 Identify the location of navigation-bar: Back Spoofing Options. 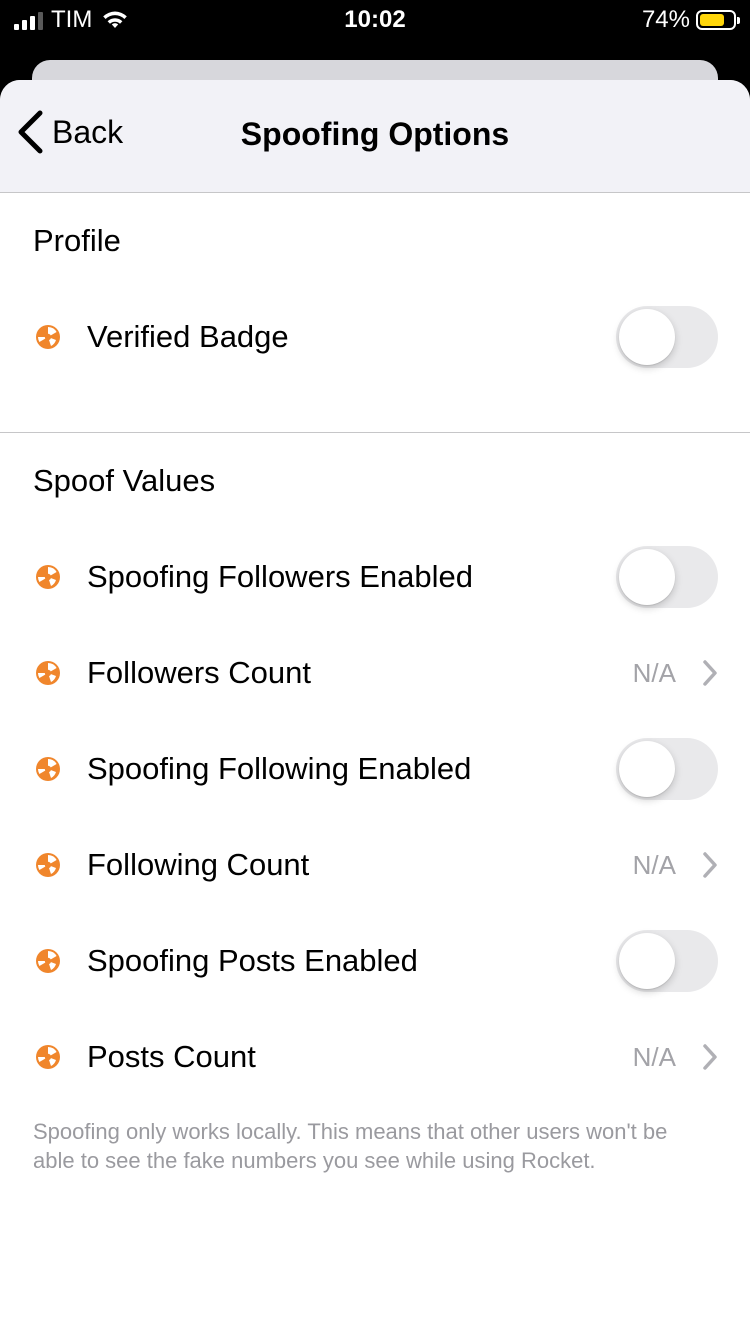
(375, 136).